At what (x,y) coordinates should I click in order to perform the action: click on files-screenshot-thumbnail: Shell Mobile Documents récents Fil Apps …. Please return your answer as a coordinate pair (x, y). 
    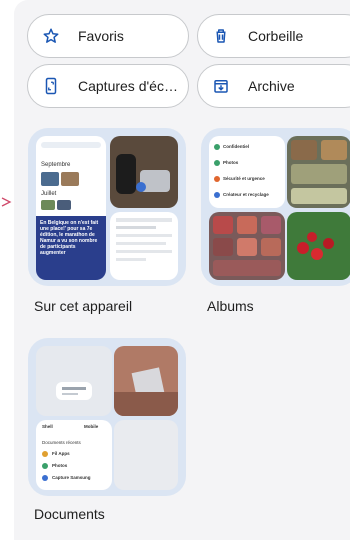
    Looking at the image, I should click on (74, 455).